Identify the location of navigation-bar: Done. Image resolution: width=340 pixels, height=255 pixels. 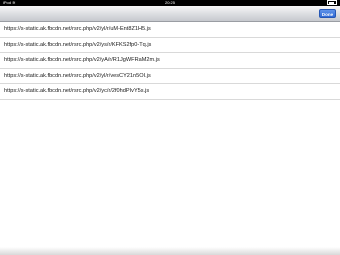
(170, 14).